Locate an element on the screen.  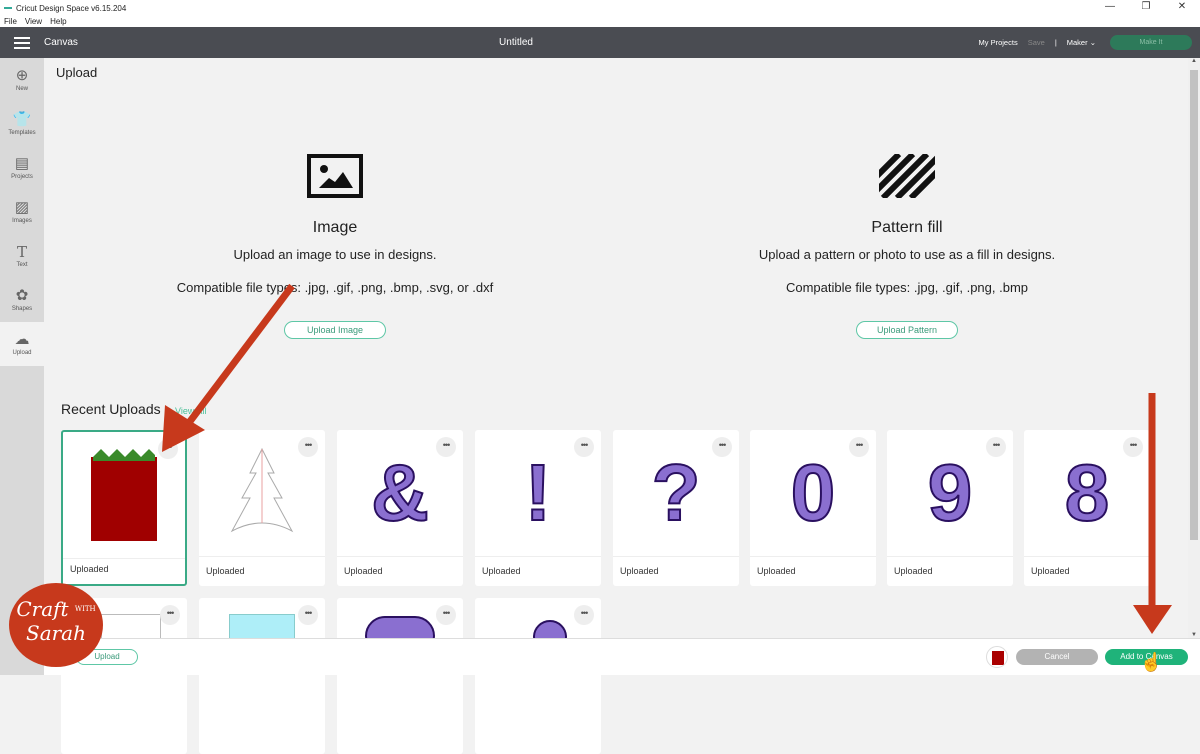
make-it-button: Make It is located at coordinates (1151, 42).